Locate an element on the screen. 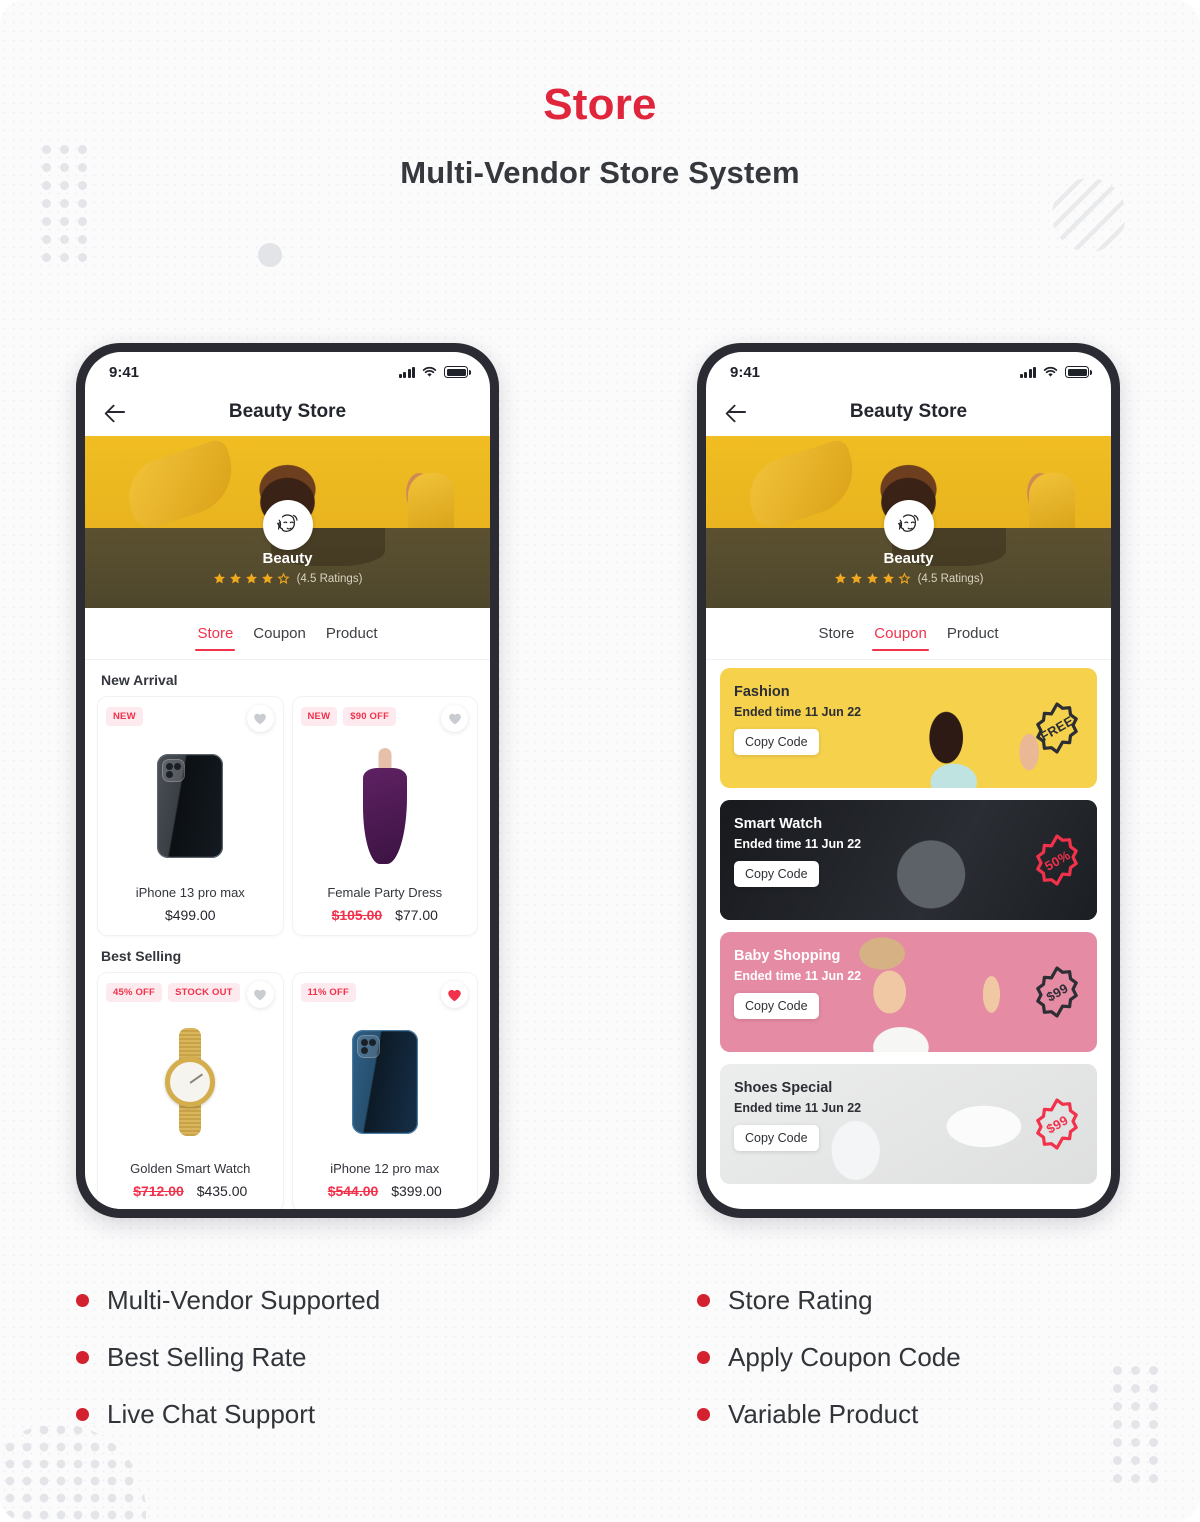  product-badge-discount: 45% OFF is located at coordinates (134, 992).